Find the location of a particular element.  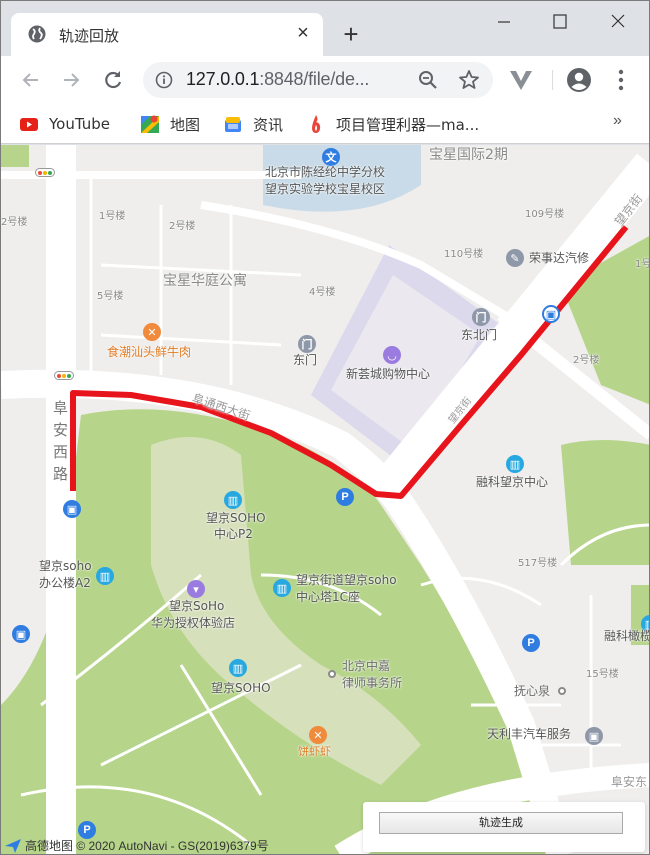

map-label: 4号楼 is located at coordinates (322, 292).